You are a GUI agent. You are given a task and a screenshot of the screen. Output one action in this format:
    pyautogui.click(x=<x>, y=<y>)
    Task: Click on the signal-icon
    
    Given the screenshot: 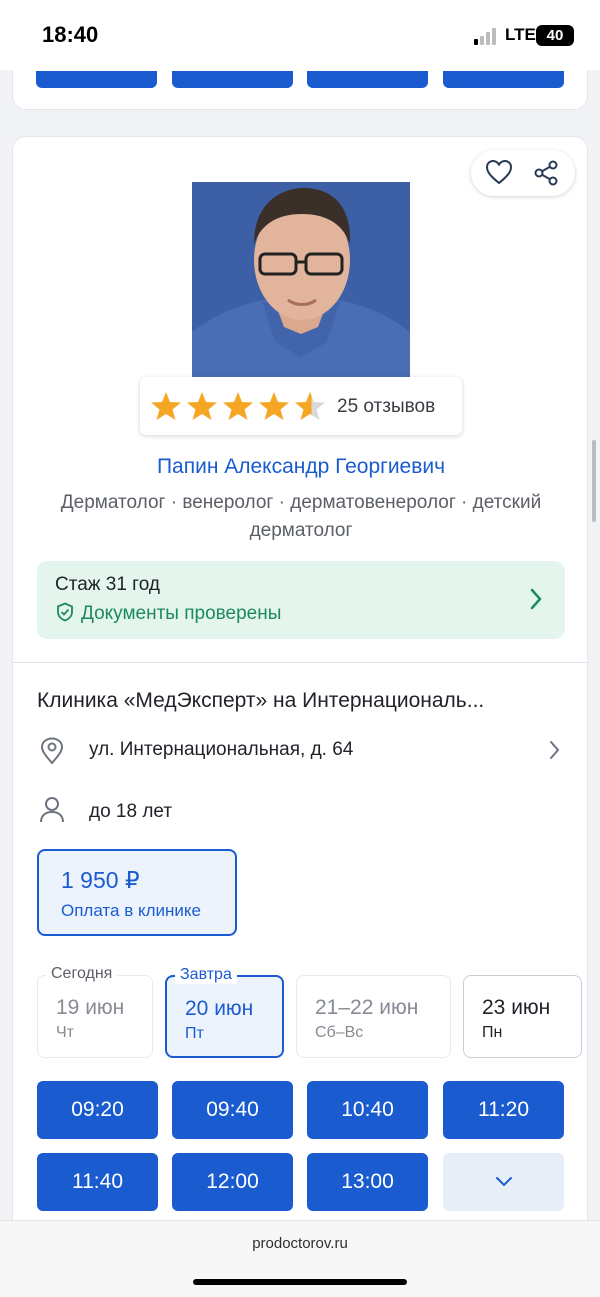 What is the action you would take?
    pyautogui.click(x=487, y=36)
    